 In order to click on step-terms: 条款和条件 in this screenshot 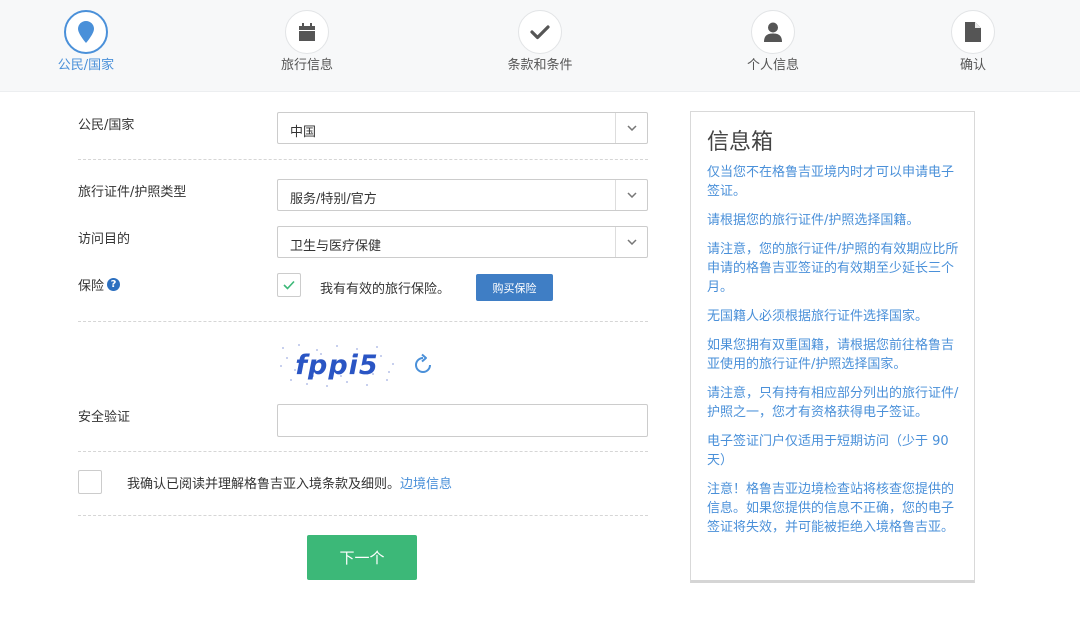, I will do `click(540, 42)`.